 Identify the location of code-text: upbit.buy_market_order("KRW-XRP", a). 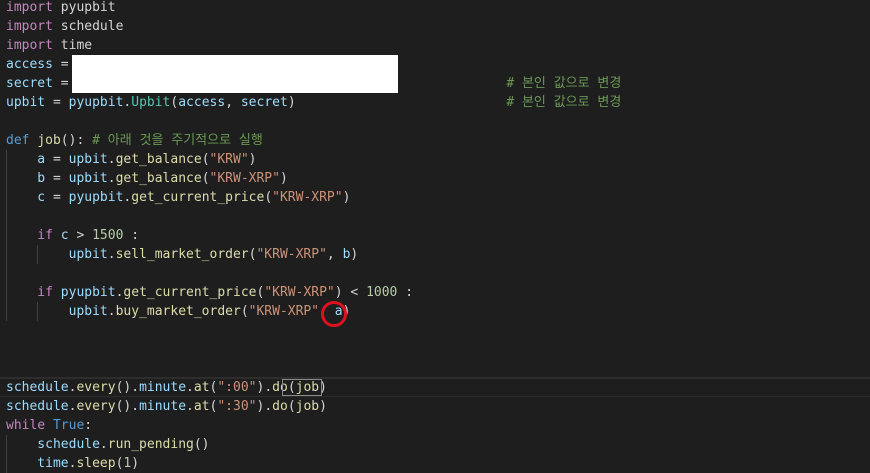
(178, 311).